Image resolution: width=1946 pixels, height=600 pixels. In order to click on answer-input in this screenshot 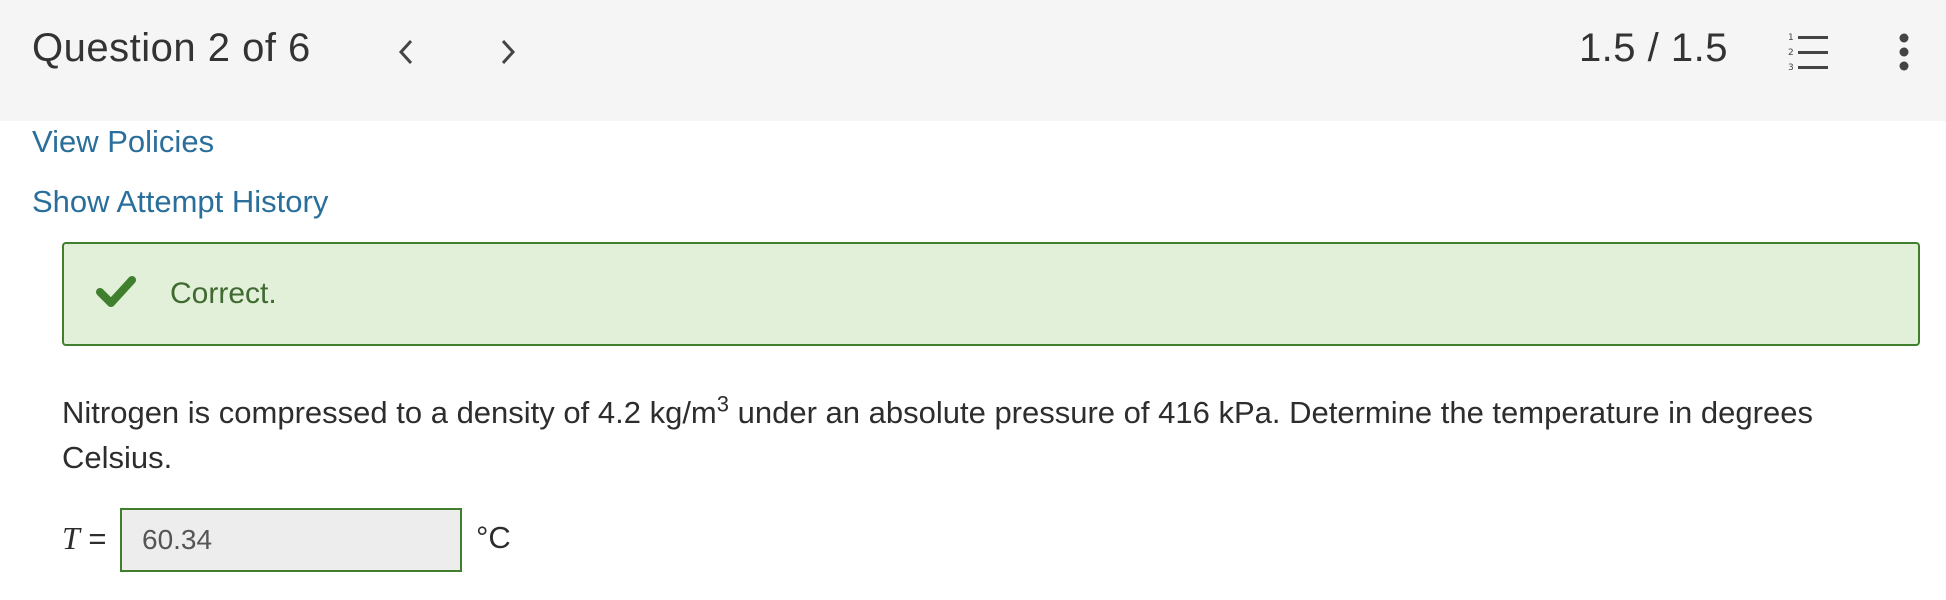, I will do `click(291, 540)`.